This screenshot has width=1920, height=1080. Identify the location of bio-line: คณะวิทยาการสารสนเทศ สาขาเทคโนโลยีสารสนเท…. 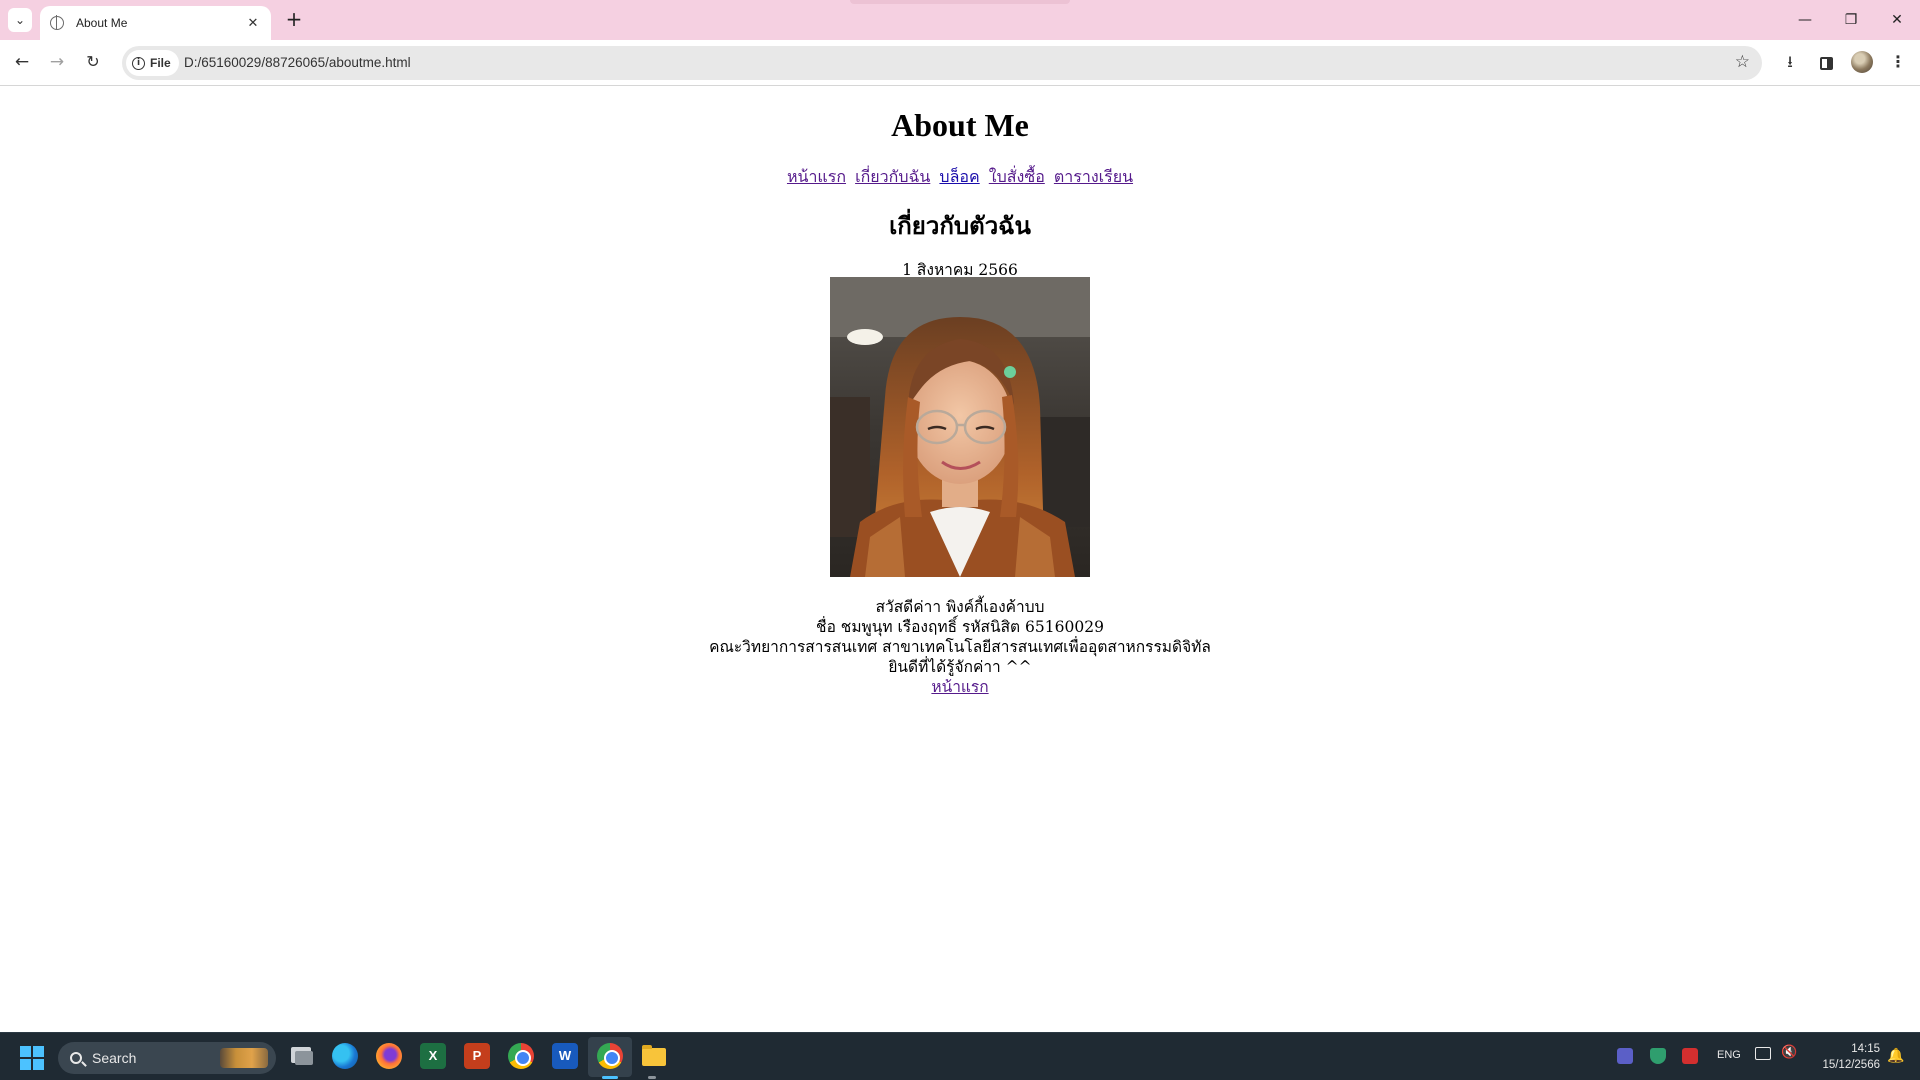
(960, 647).